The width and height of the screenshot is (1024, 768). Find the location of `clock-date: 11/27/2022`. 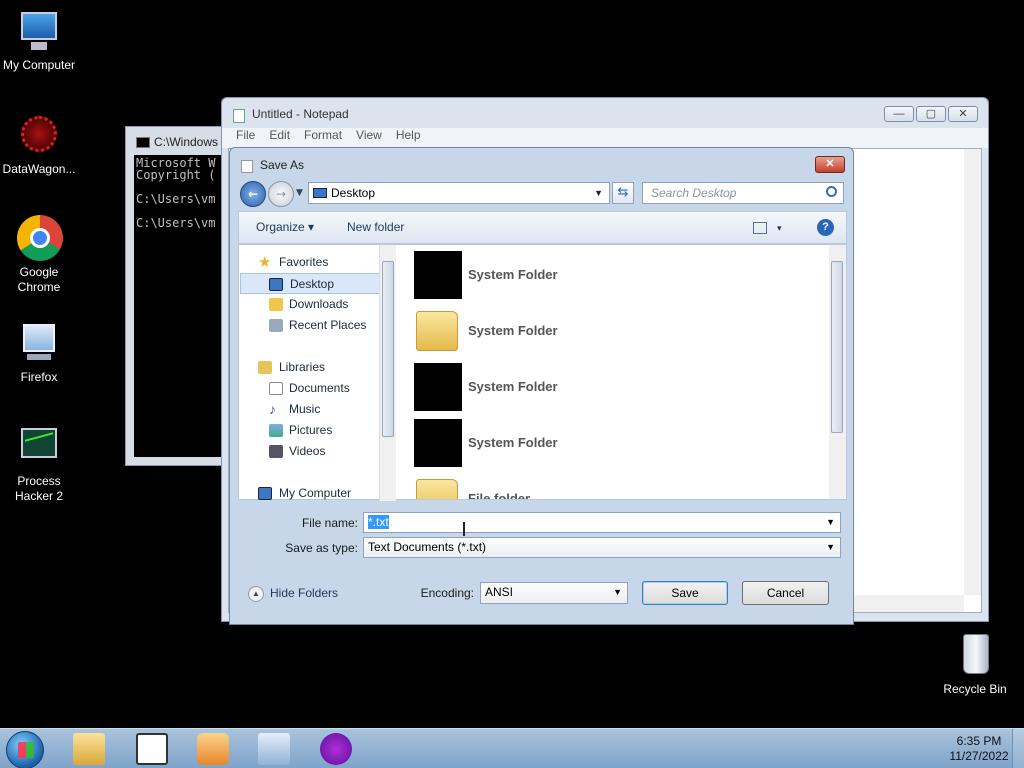

clock-date: 11/27/2022 is located at coordinates (979, 756).